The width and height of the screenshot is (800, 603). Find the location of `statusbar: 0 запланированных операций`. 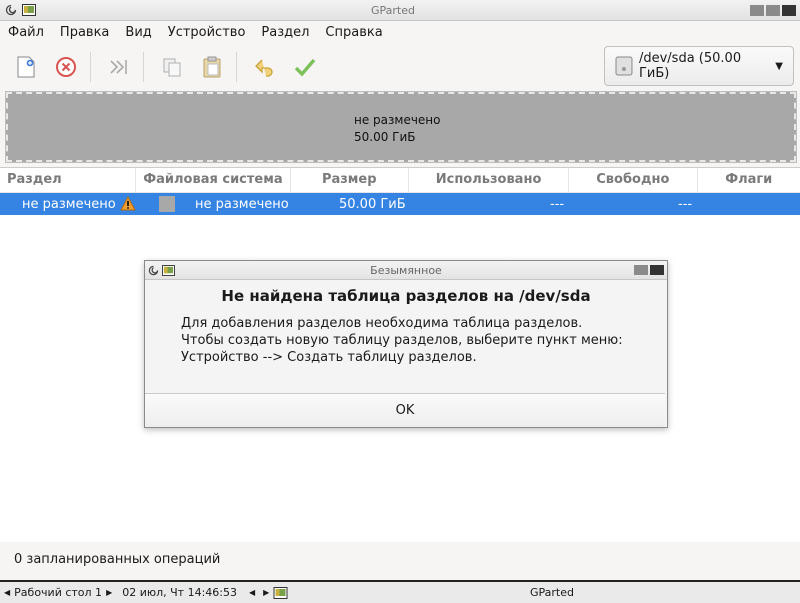

statusbar: 0 запланированных операций is located at coordinates (400, 559).